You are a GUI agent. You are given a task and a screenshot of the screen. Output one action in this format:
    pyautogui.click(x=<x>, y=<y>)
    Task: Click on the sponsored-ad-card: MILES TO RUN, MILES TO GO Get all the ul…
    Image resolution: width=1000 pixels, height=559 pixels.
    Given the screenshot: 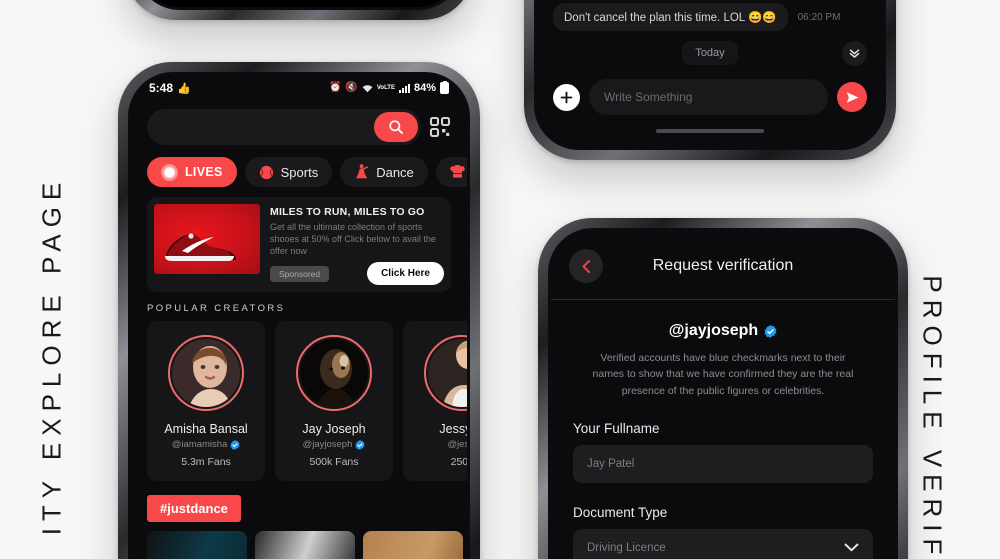 What is the action you would take?
    pyautogui.click(x=299, y=245)
    